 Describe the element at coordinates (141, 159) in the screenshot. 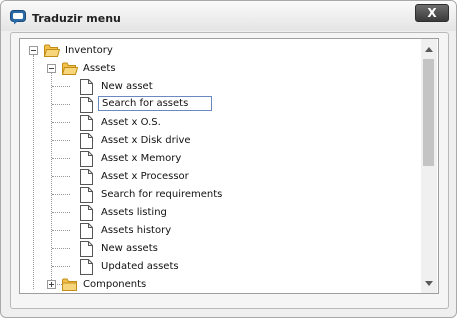

I see `tree-node-asset-memory: Asset x Memory` at that location.